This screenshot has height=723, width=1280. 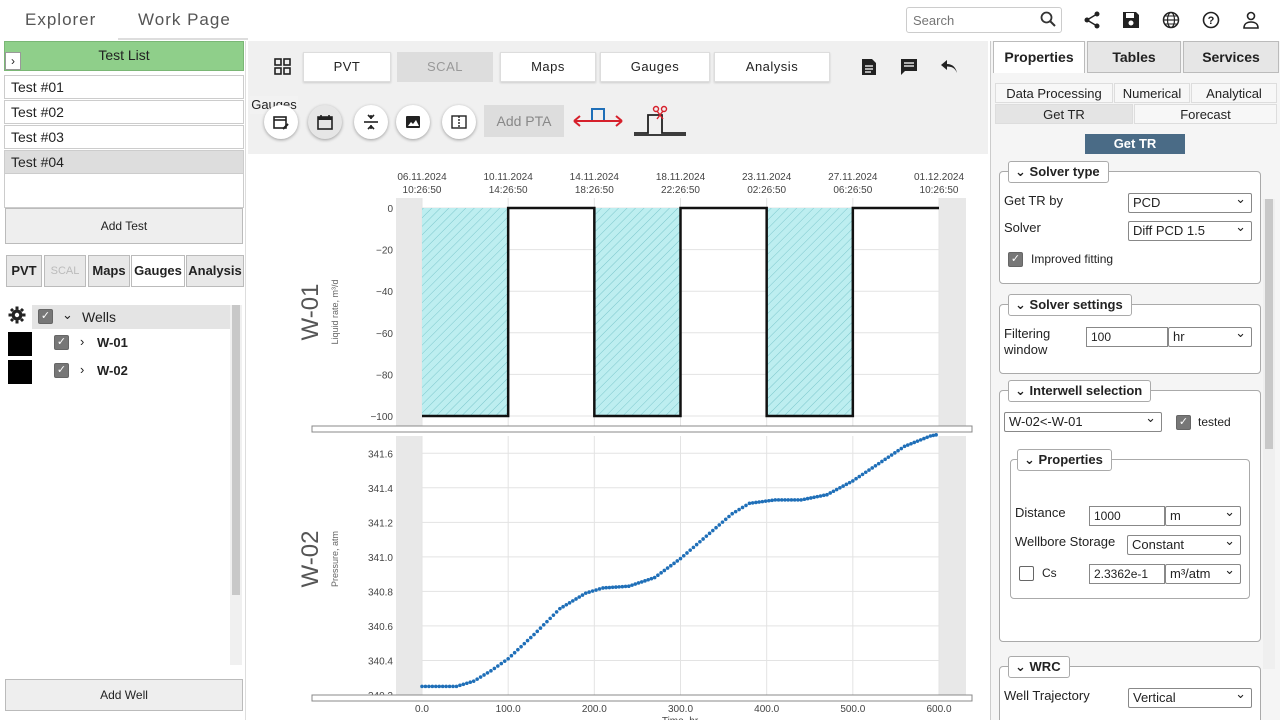 I want to click on left-tab-pvt: PVT, so click(x=24, y=271).